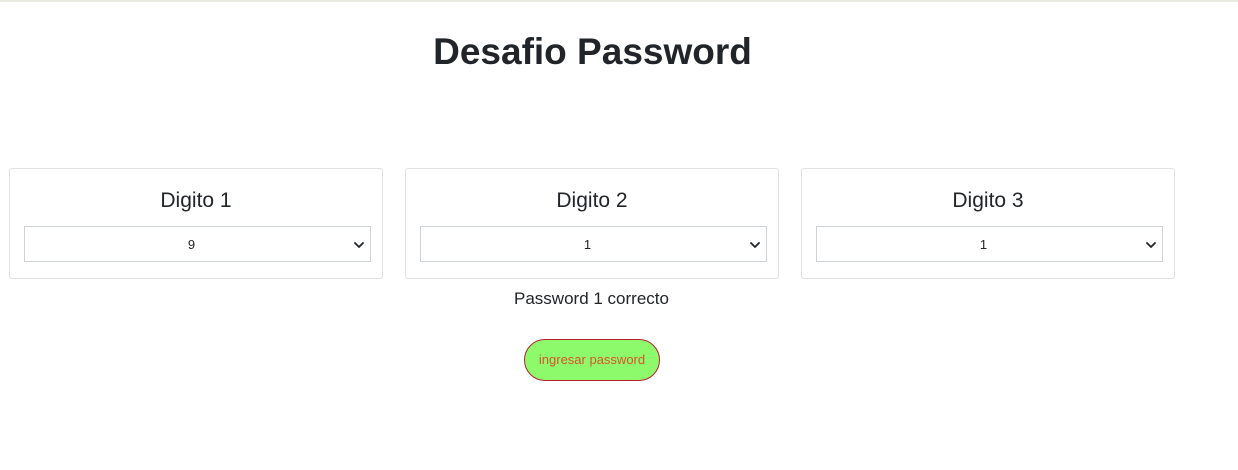  What do you see at coordinates (196, 200) in the screenshot?
I see `digit-label-1: Digito 1` at bounding box center [196, 200].